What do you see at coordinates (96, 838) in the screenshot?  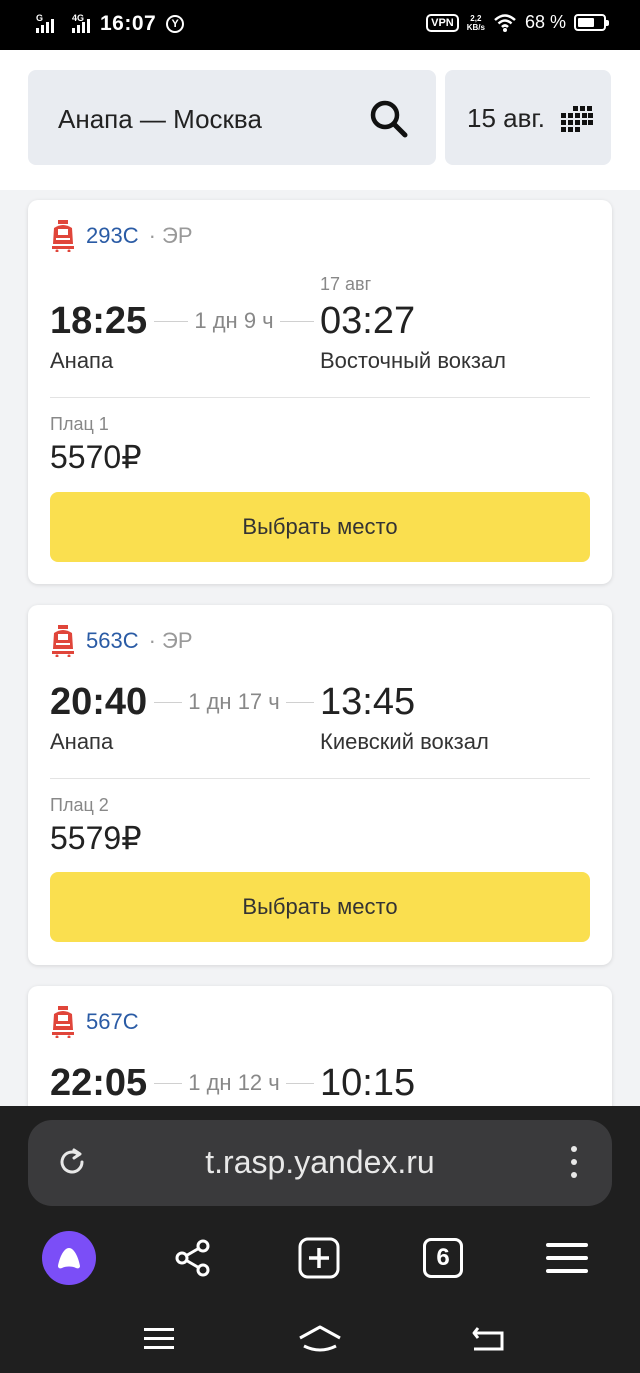 I see `price: 5579₽` at bounding box center [96, 838].